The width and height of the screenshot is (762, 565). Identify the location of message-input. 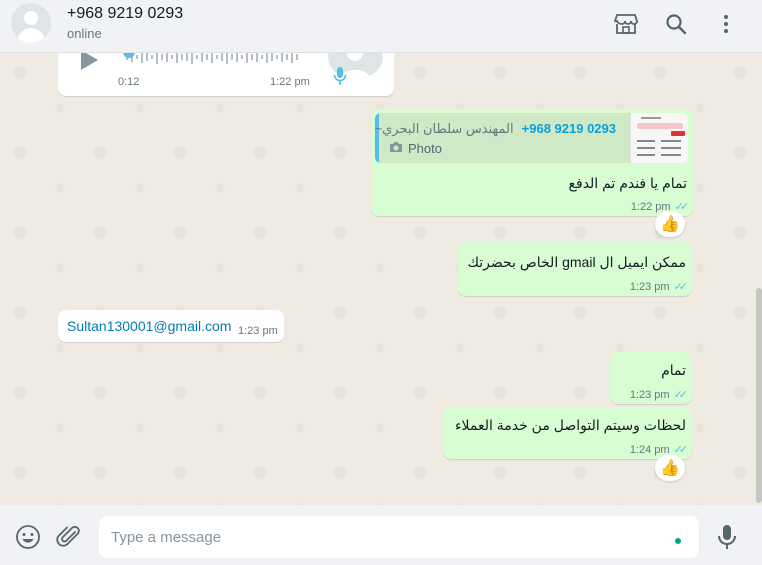
(399, 537).